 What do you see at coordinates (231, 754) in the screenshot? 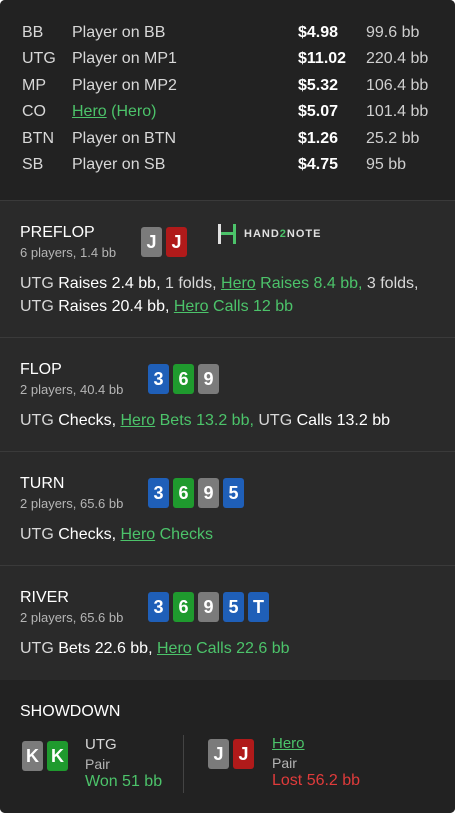
I see `showdown-cards-hero: J J` at bounding box center [231, 754].